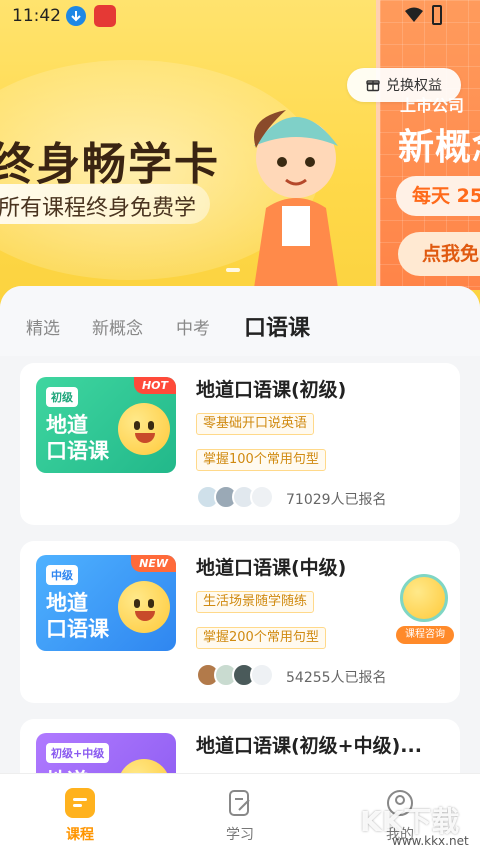 The height and width of the screenshot is (853, 480). I want to click on app-notification-icon, so click(105, 16).